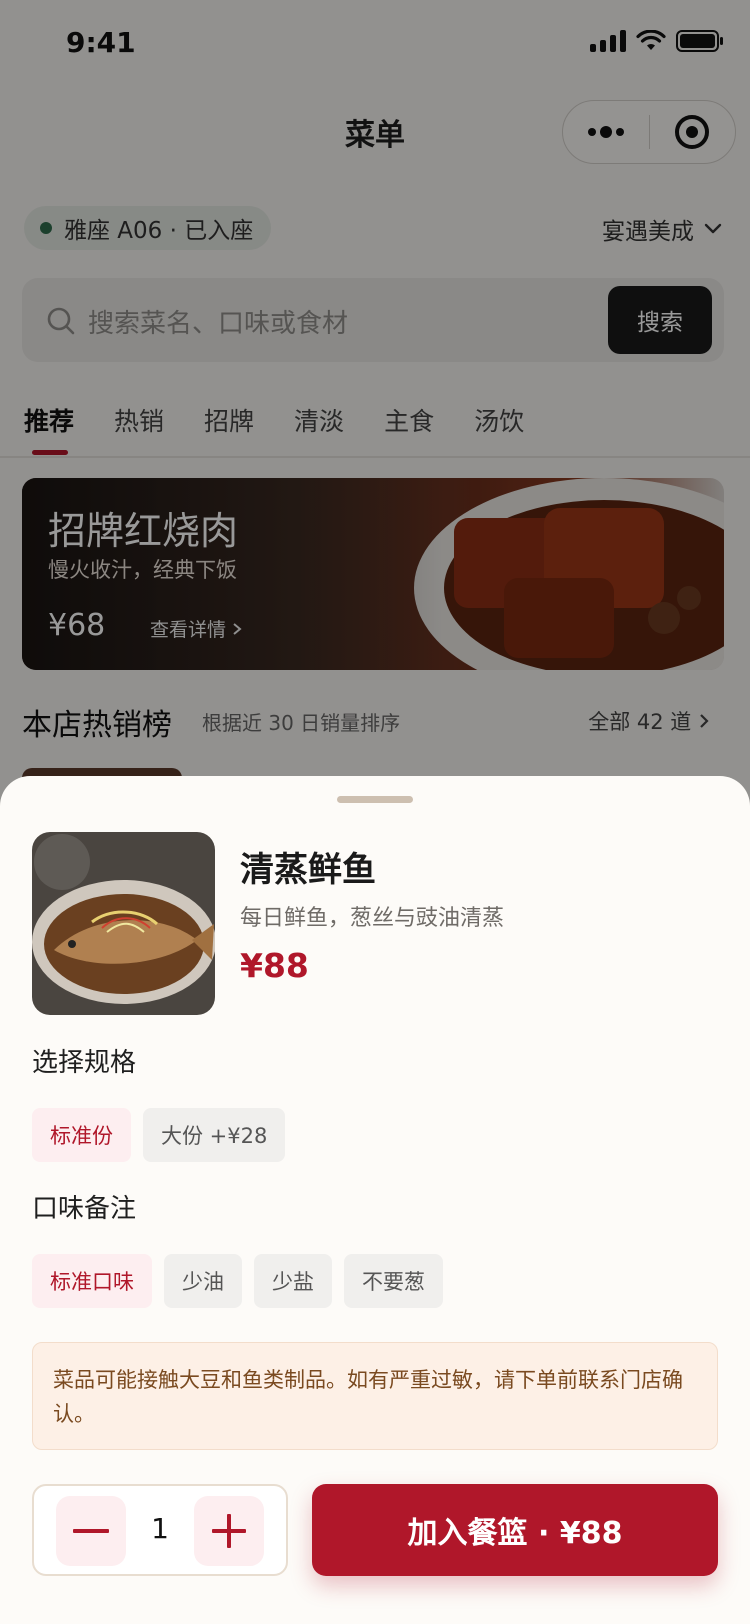 The height and width of the screenshot is (1624, 750). Describe the element at coordinates (375, 1396) in the screenshot. I see `allergy-notice: 菜品可能接触大豆和鱼类制品。如有严重过敏，请下单前联系门店确认。` at that location.